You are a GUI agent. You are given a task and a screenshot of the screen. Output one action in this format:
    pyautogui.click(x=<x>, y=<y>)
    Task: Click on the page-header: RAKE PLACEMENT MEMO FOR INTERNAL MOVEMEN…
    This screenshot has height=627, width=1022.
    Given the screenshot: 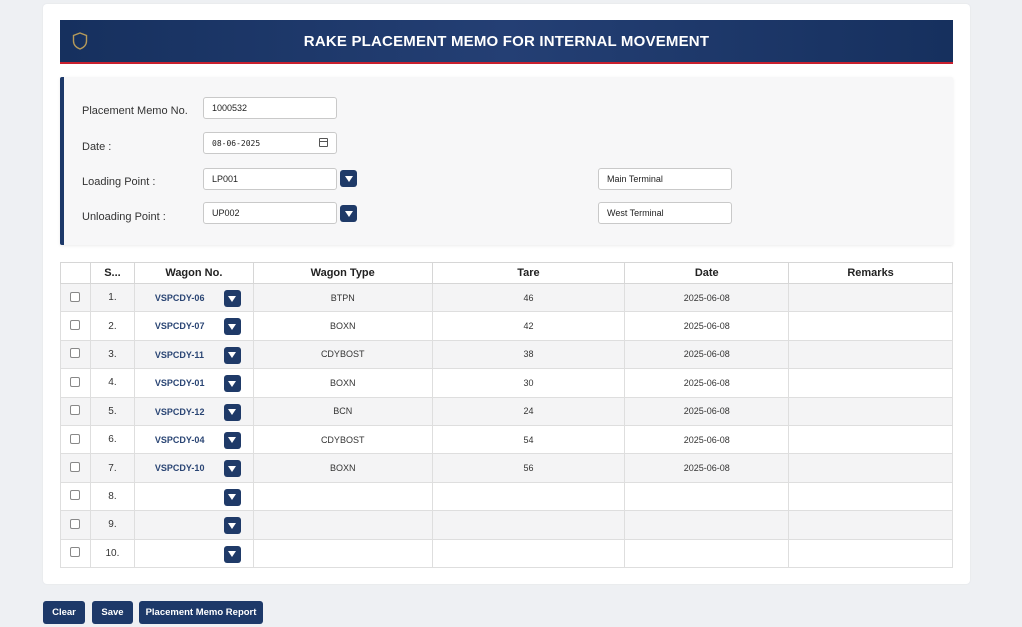 What is the action you would take?
    pyautogui.click(x=506, y=42)
    